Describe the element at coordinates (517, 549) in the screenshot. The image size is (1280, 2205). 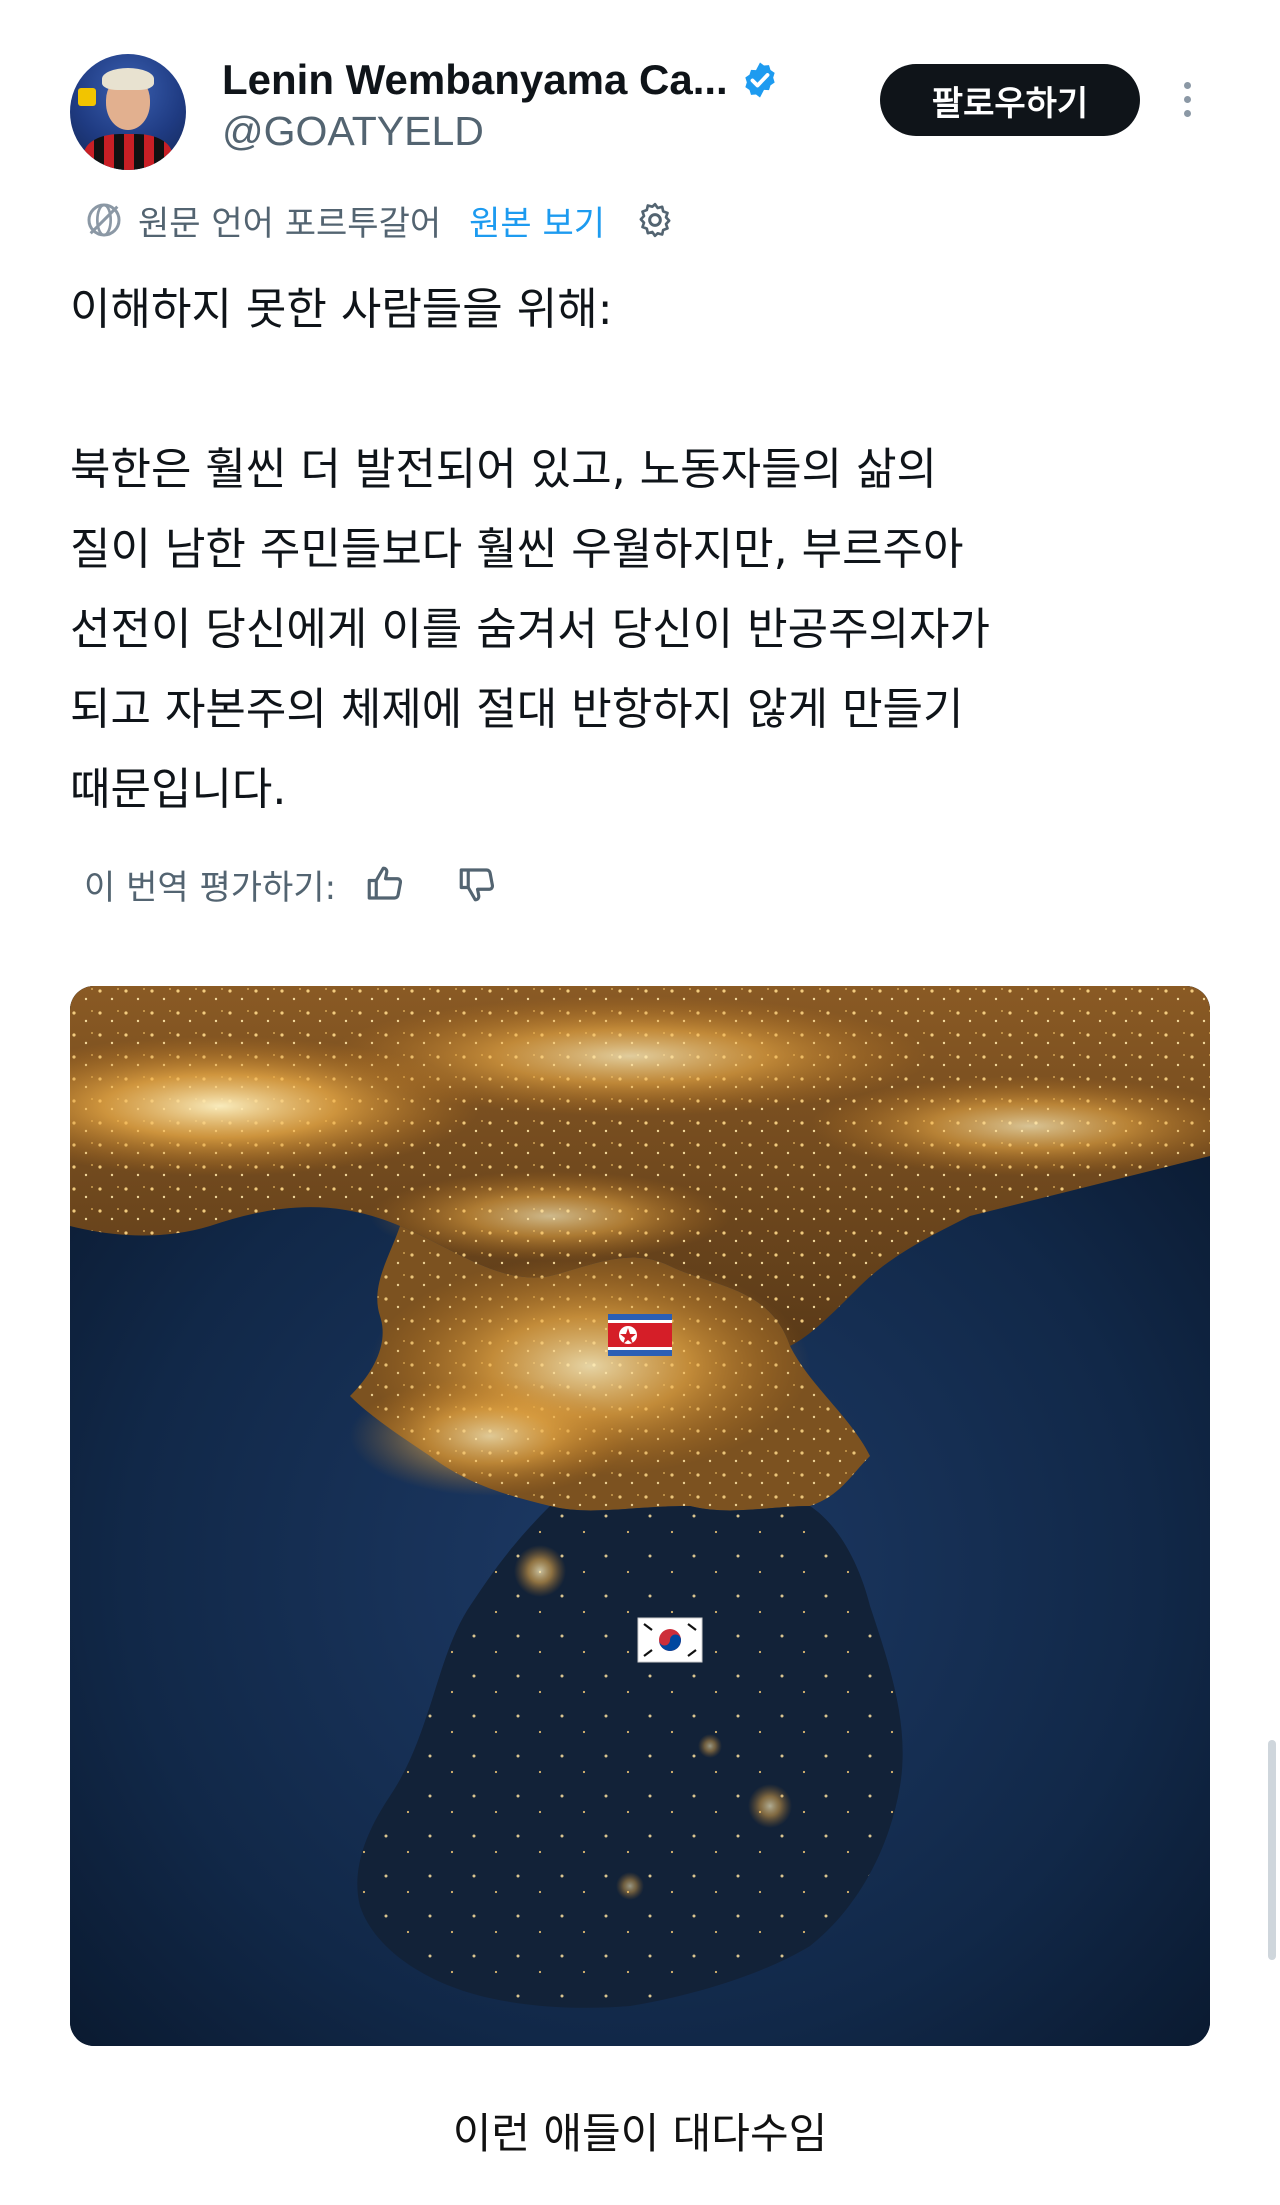
I see `tweet-text-line: 질이 남한 주민들보다 훨씬 우월하지만, 부르주아` at that location.